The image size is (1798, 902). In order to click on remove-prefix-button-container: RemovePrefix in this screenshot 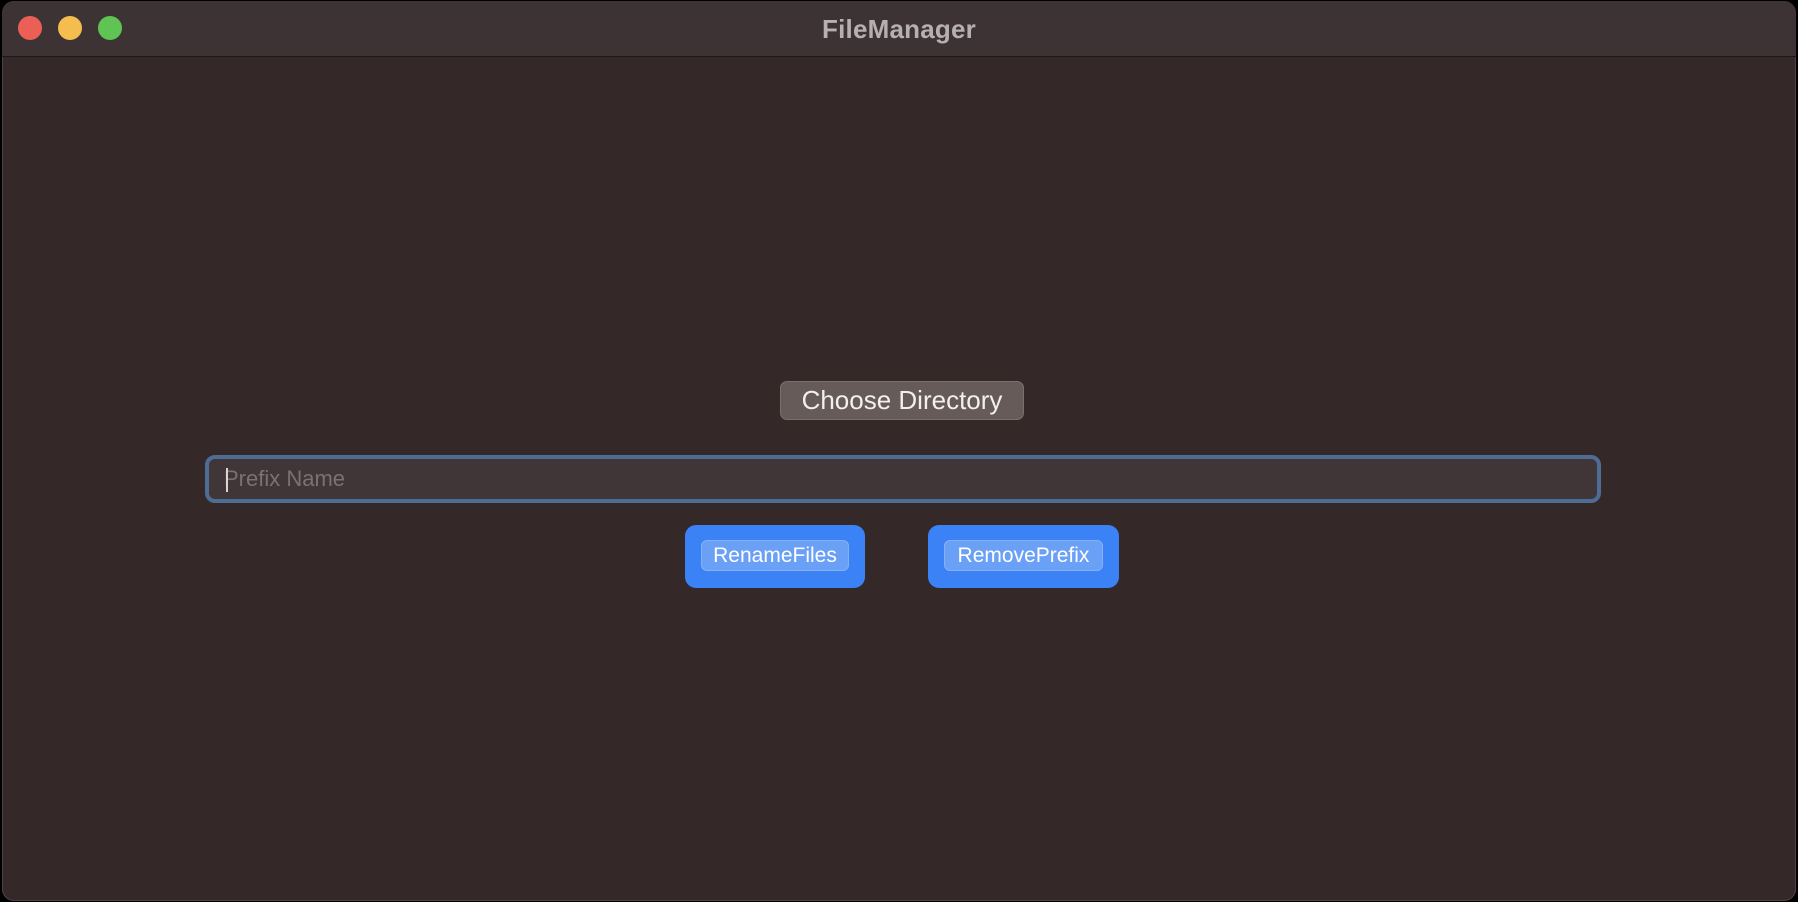, I will do `click(1023, 556)`.